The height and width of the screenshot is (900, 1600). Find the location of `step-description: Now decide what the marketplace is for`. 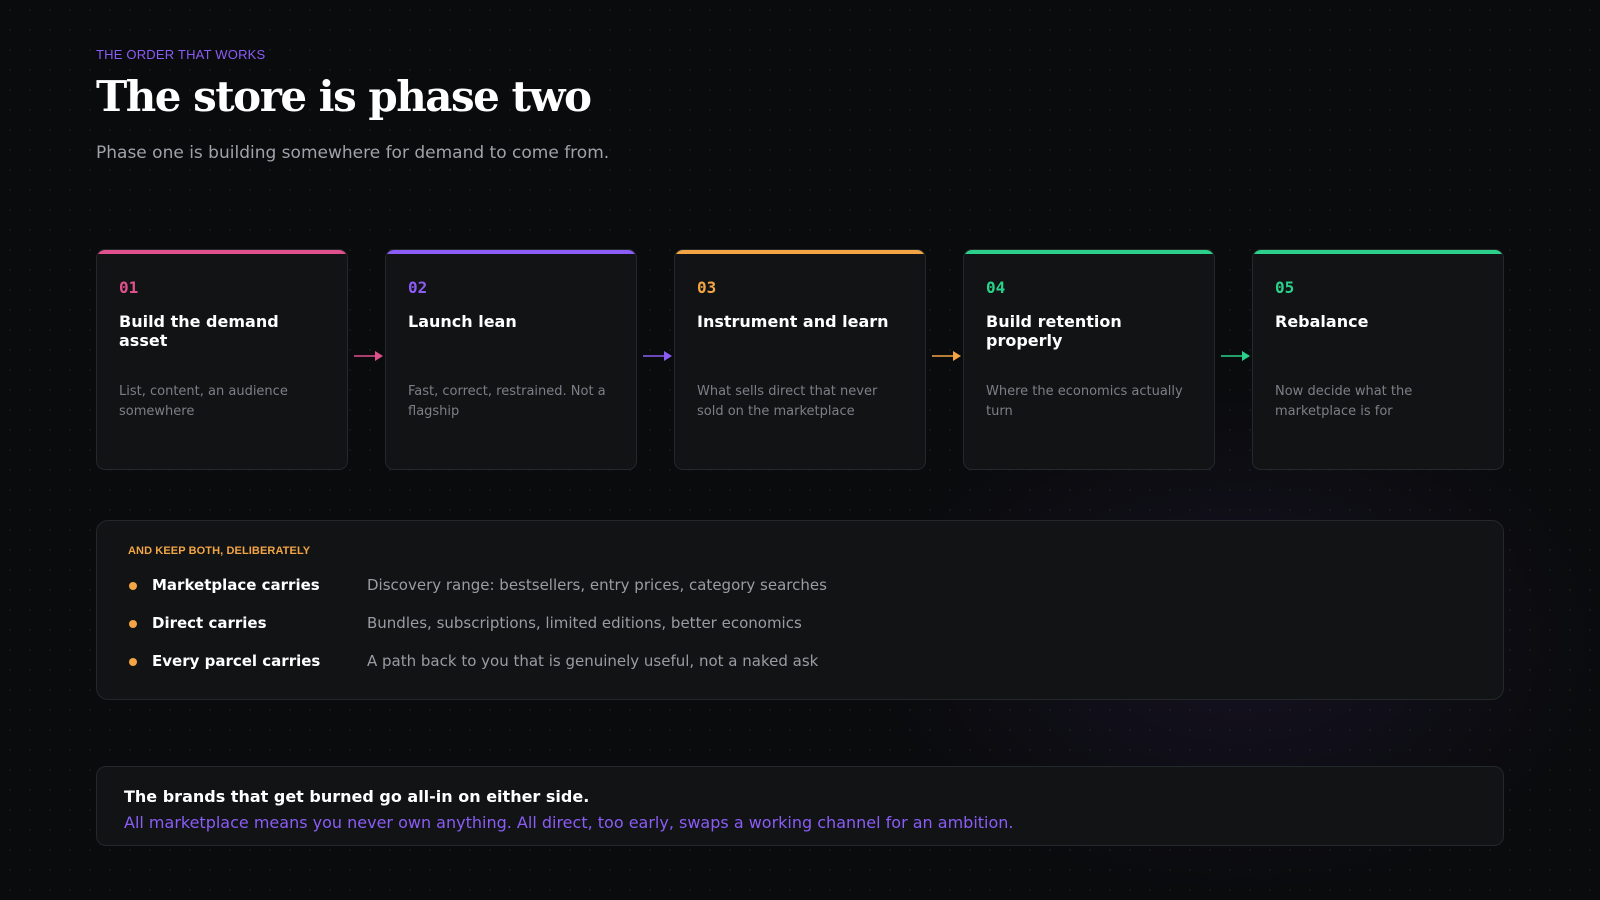

step-description: Now decide what the marketplace is for is located at coordinates (1344, 401).